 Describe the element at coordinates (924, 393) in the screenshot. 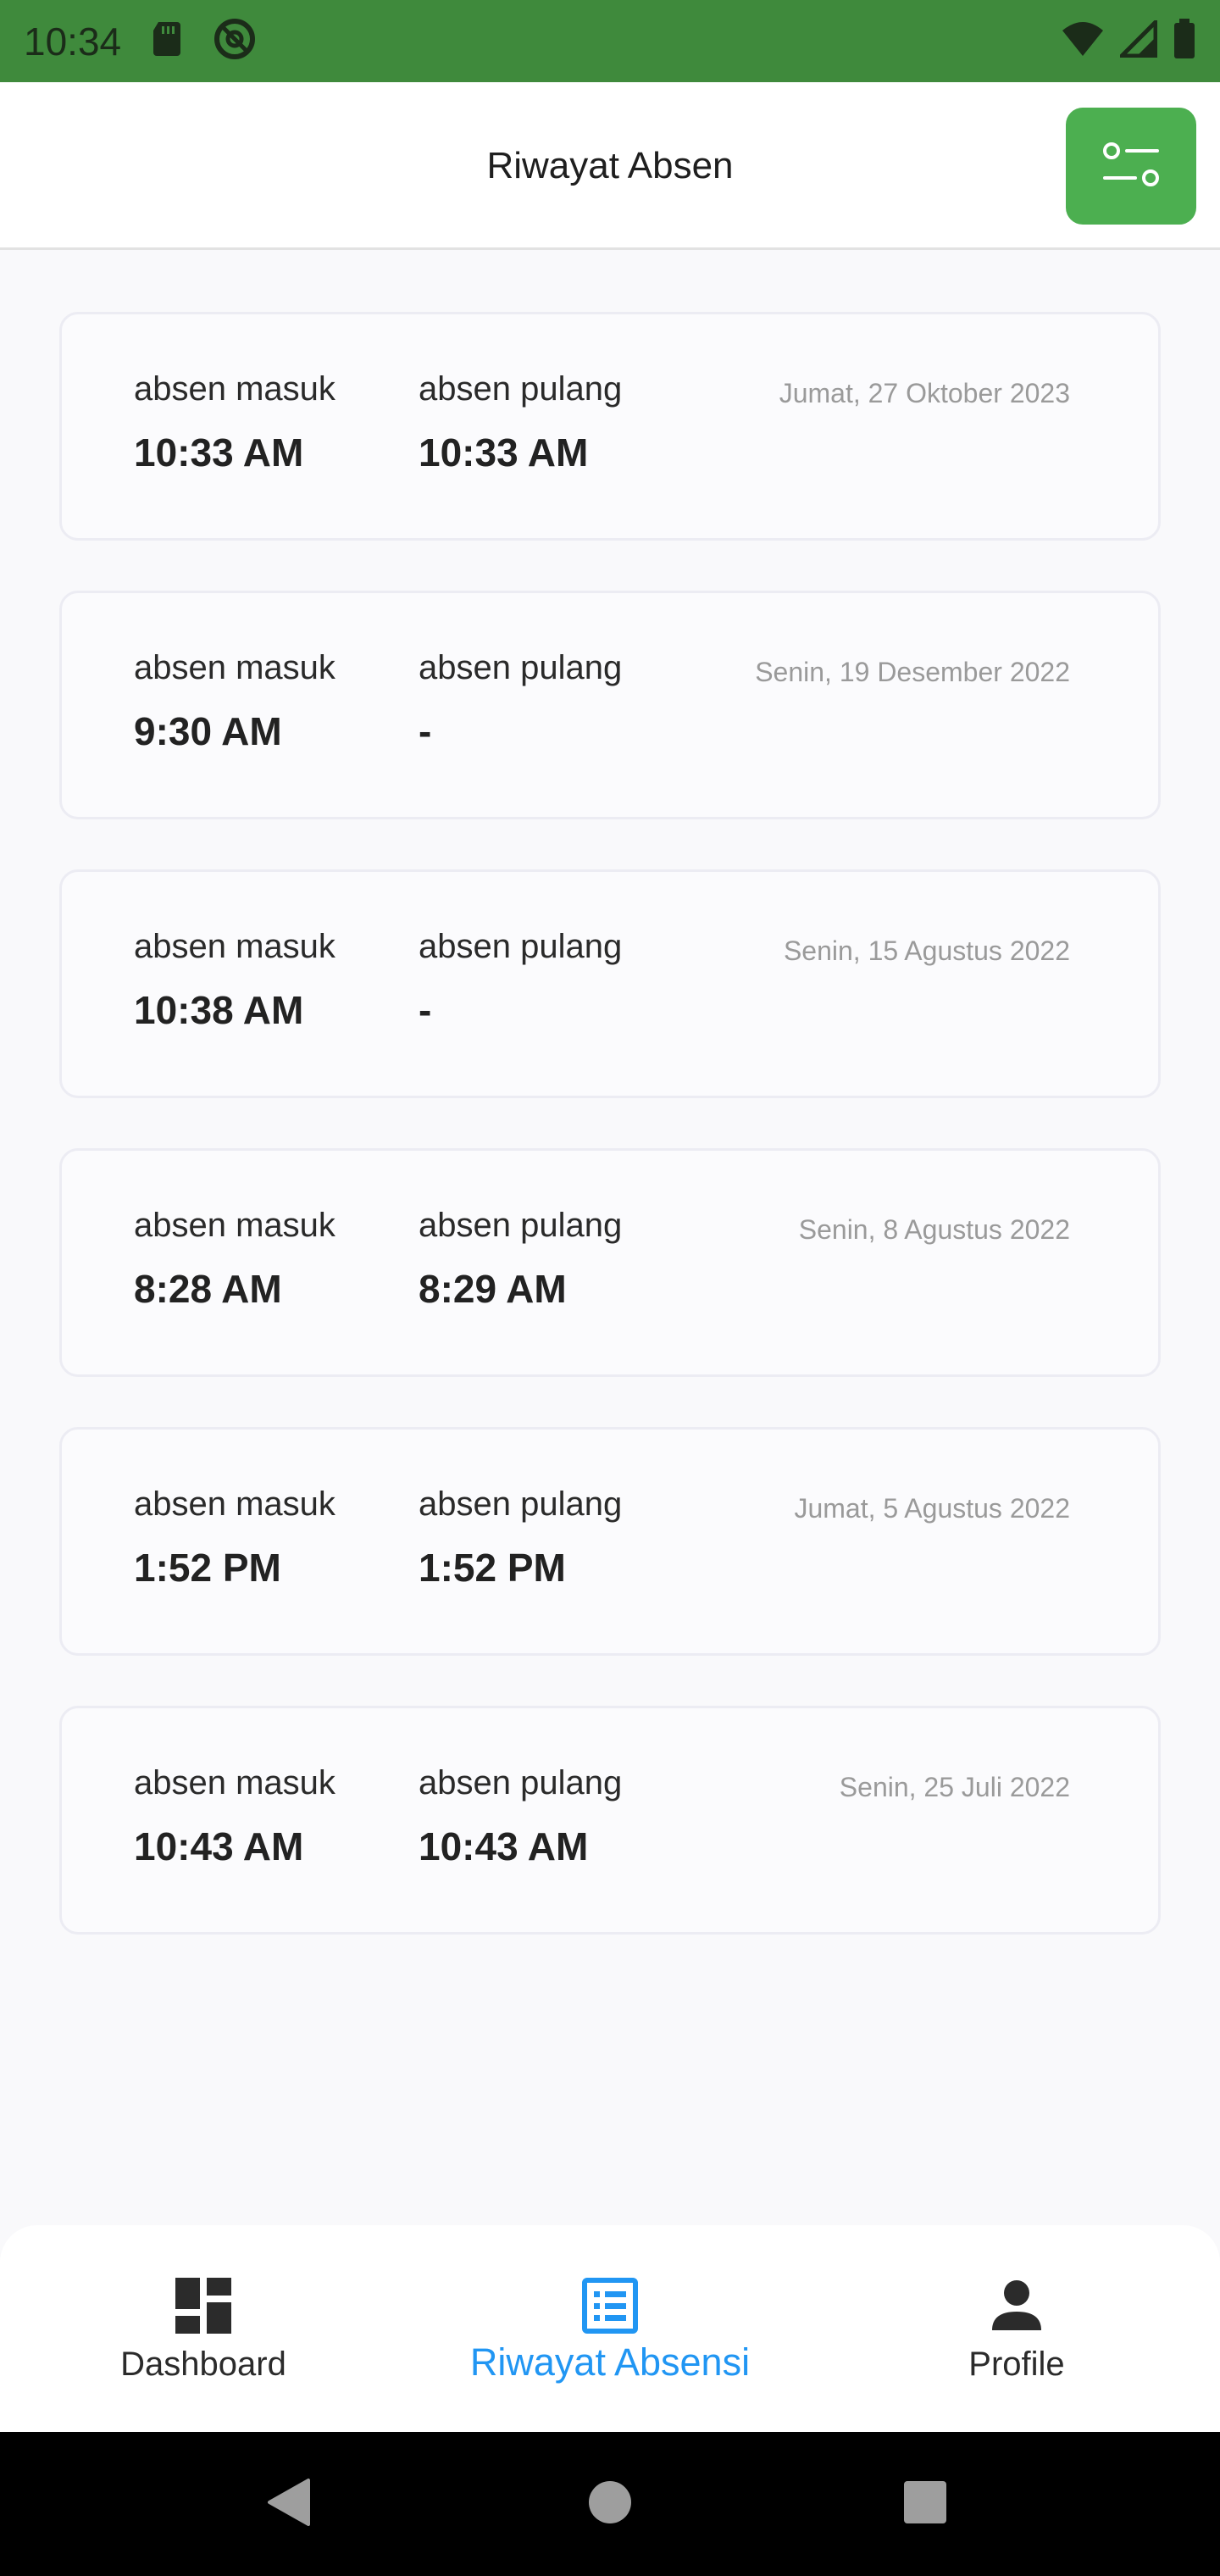

I see `attendance-date: Jumat, 27 Oktober 2023` at that location.